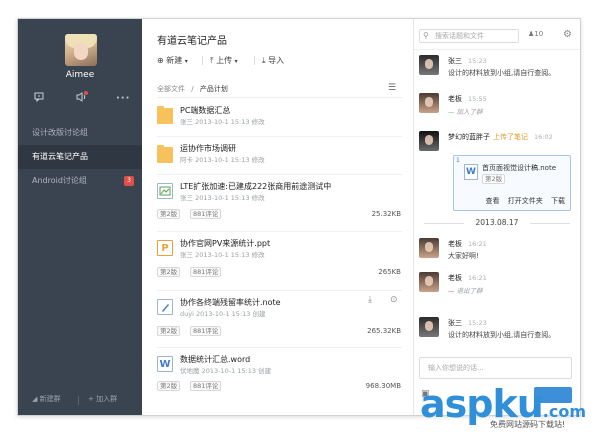  Describe the element at coordinates (499, 106) in the screenshot. I see `chat-message: 老板 15:55 — 加入了群` at that location.